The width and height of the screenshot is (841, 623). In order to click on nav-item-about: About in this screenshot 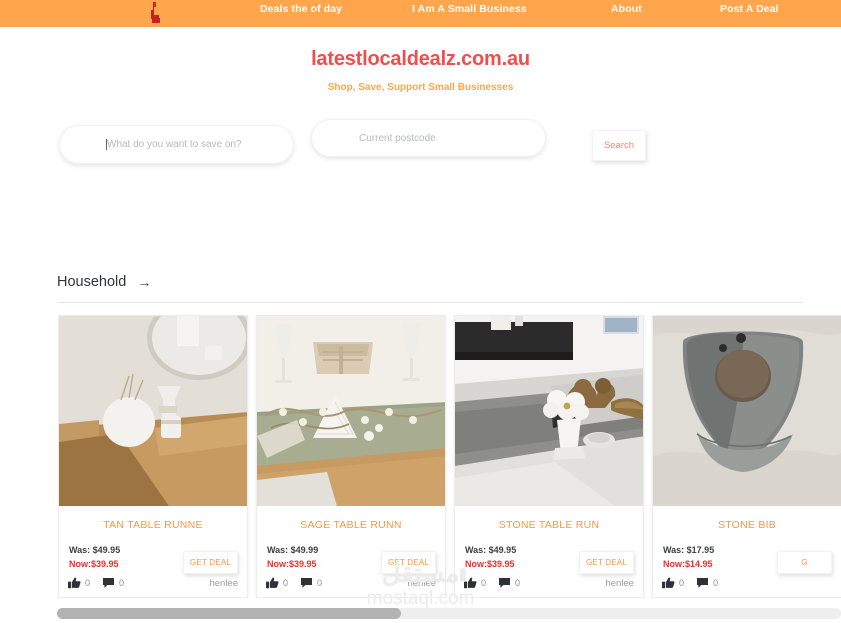, I will do `click(626, 9)`.